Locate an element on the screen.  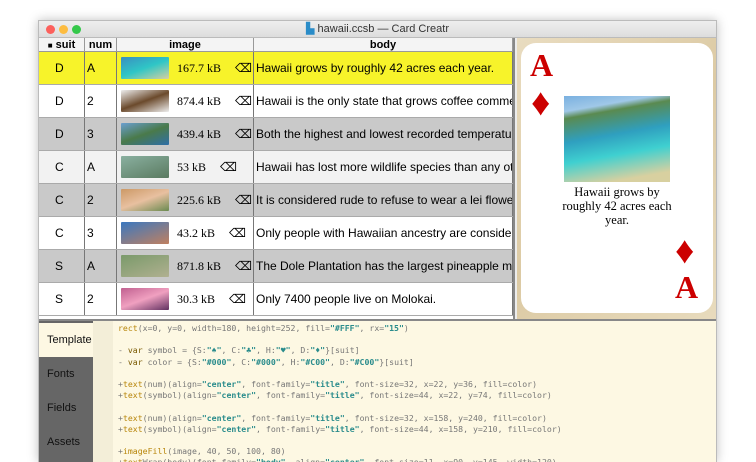
card-num-bottom: A is located at coordinates (687, 287).